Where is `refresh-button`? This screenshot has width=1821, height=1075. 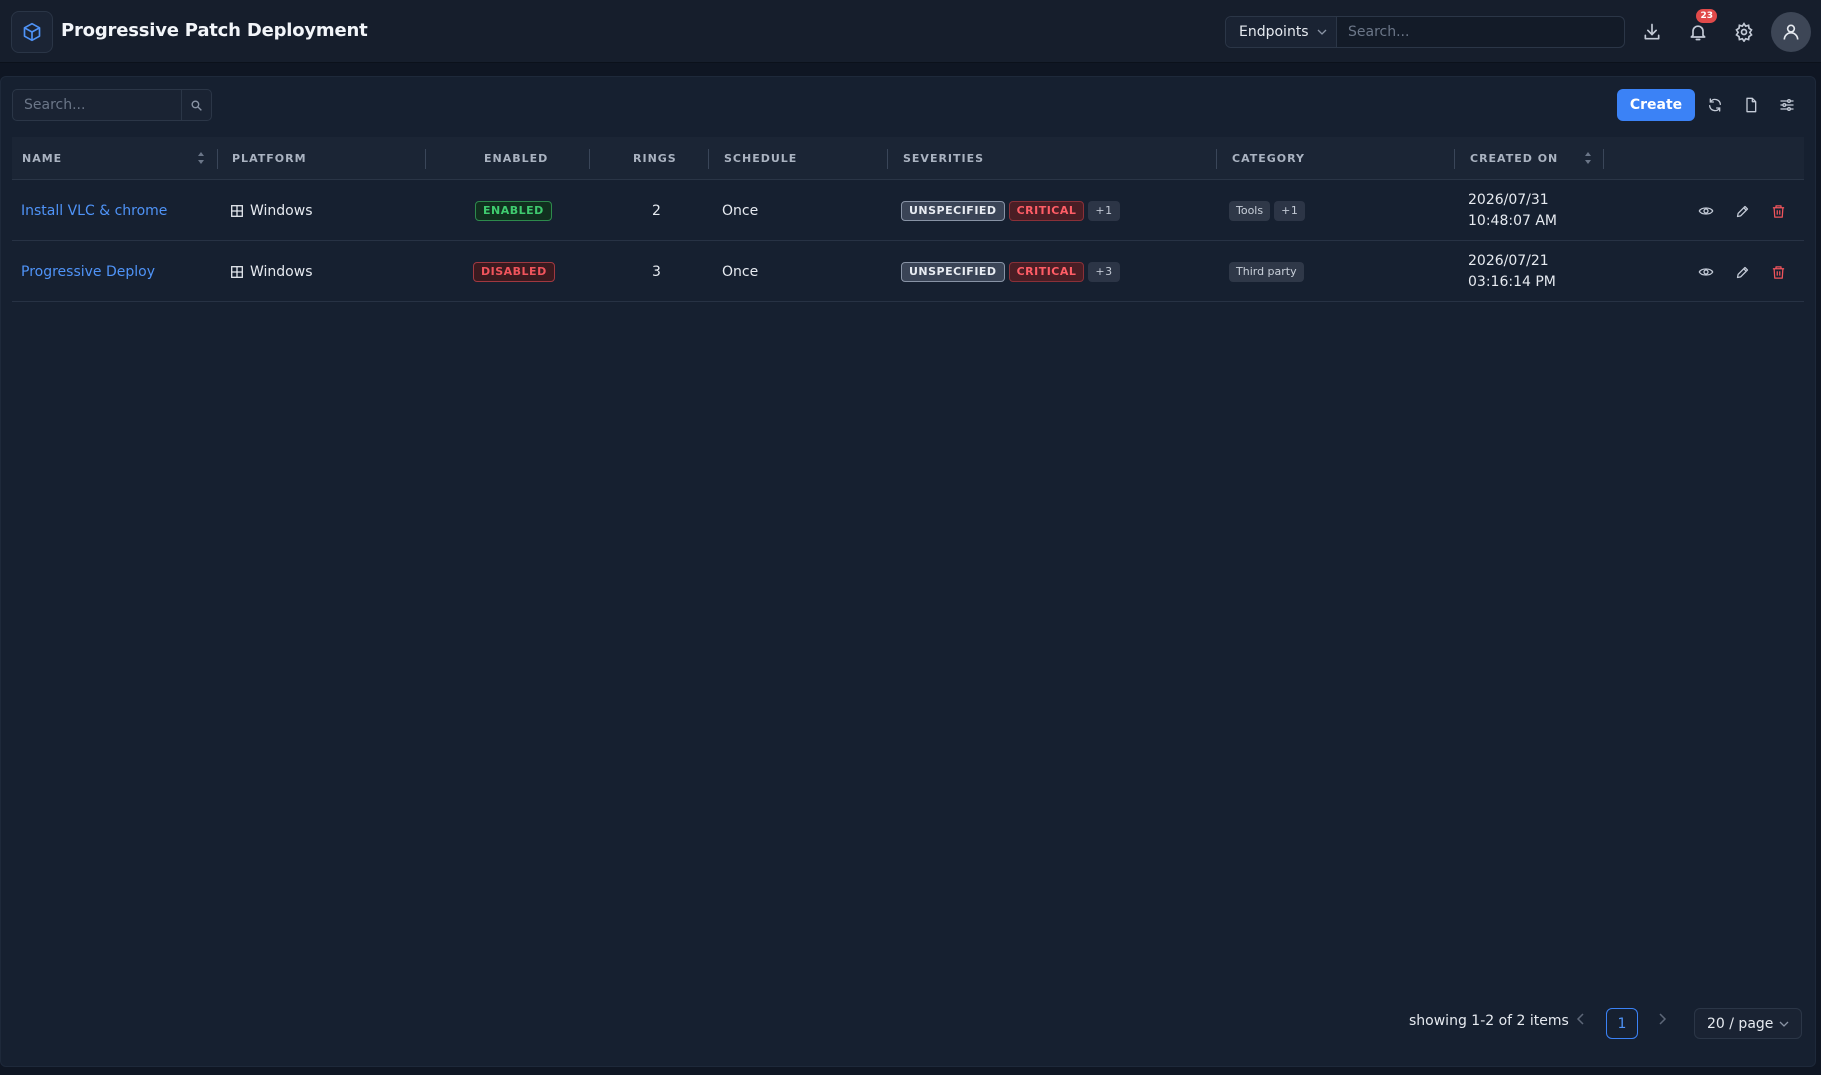
refresh-button is located at coordinates (1715, 105).